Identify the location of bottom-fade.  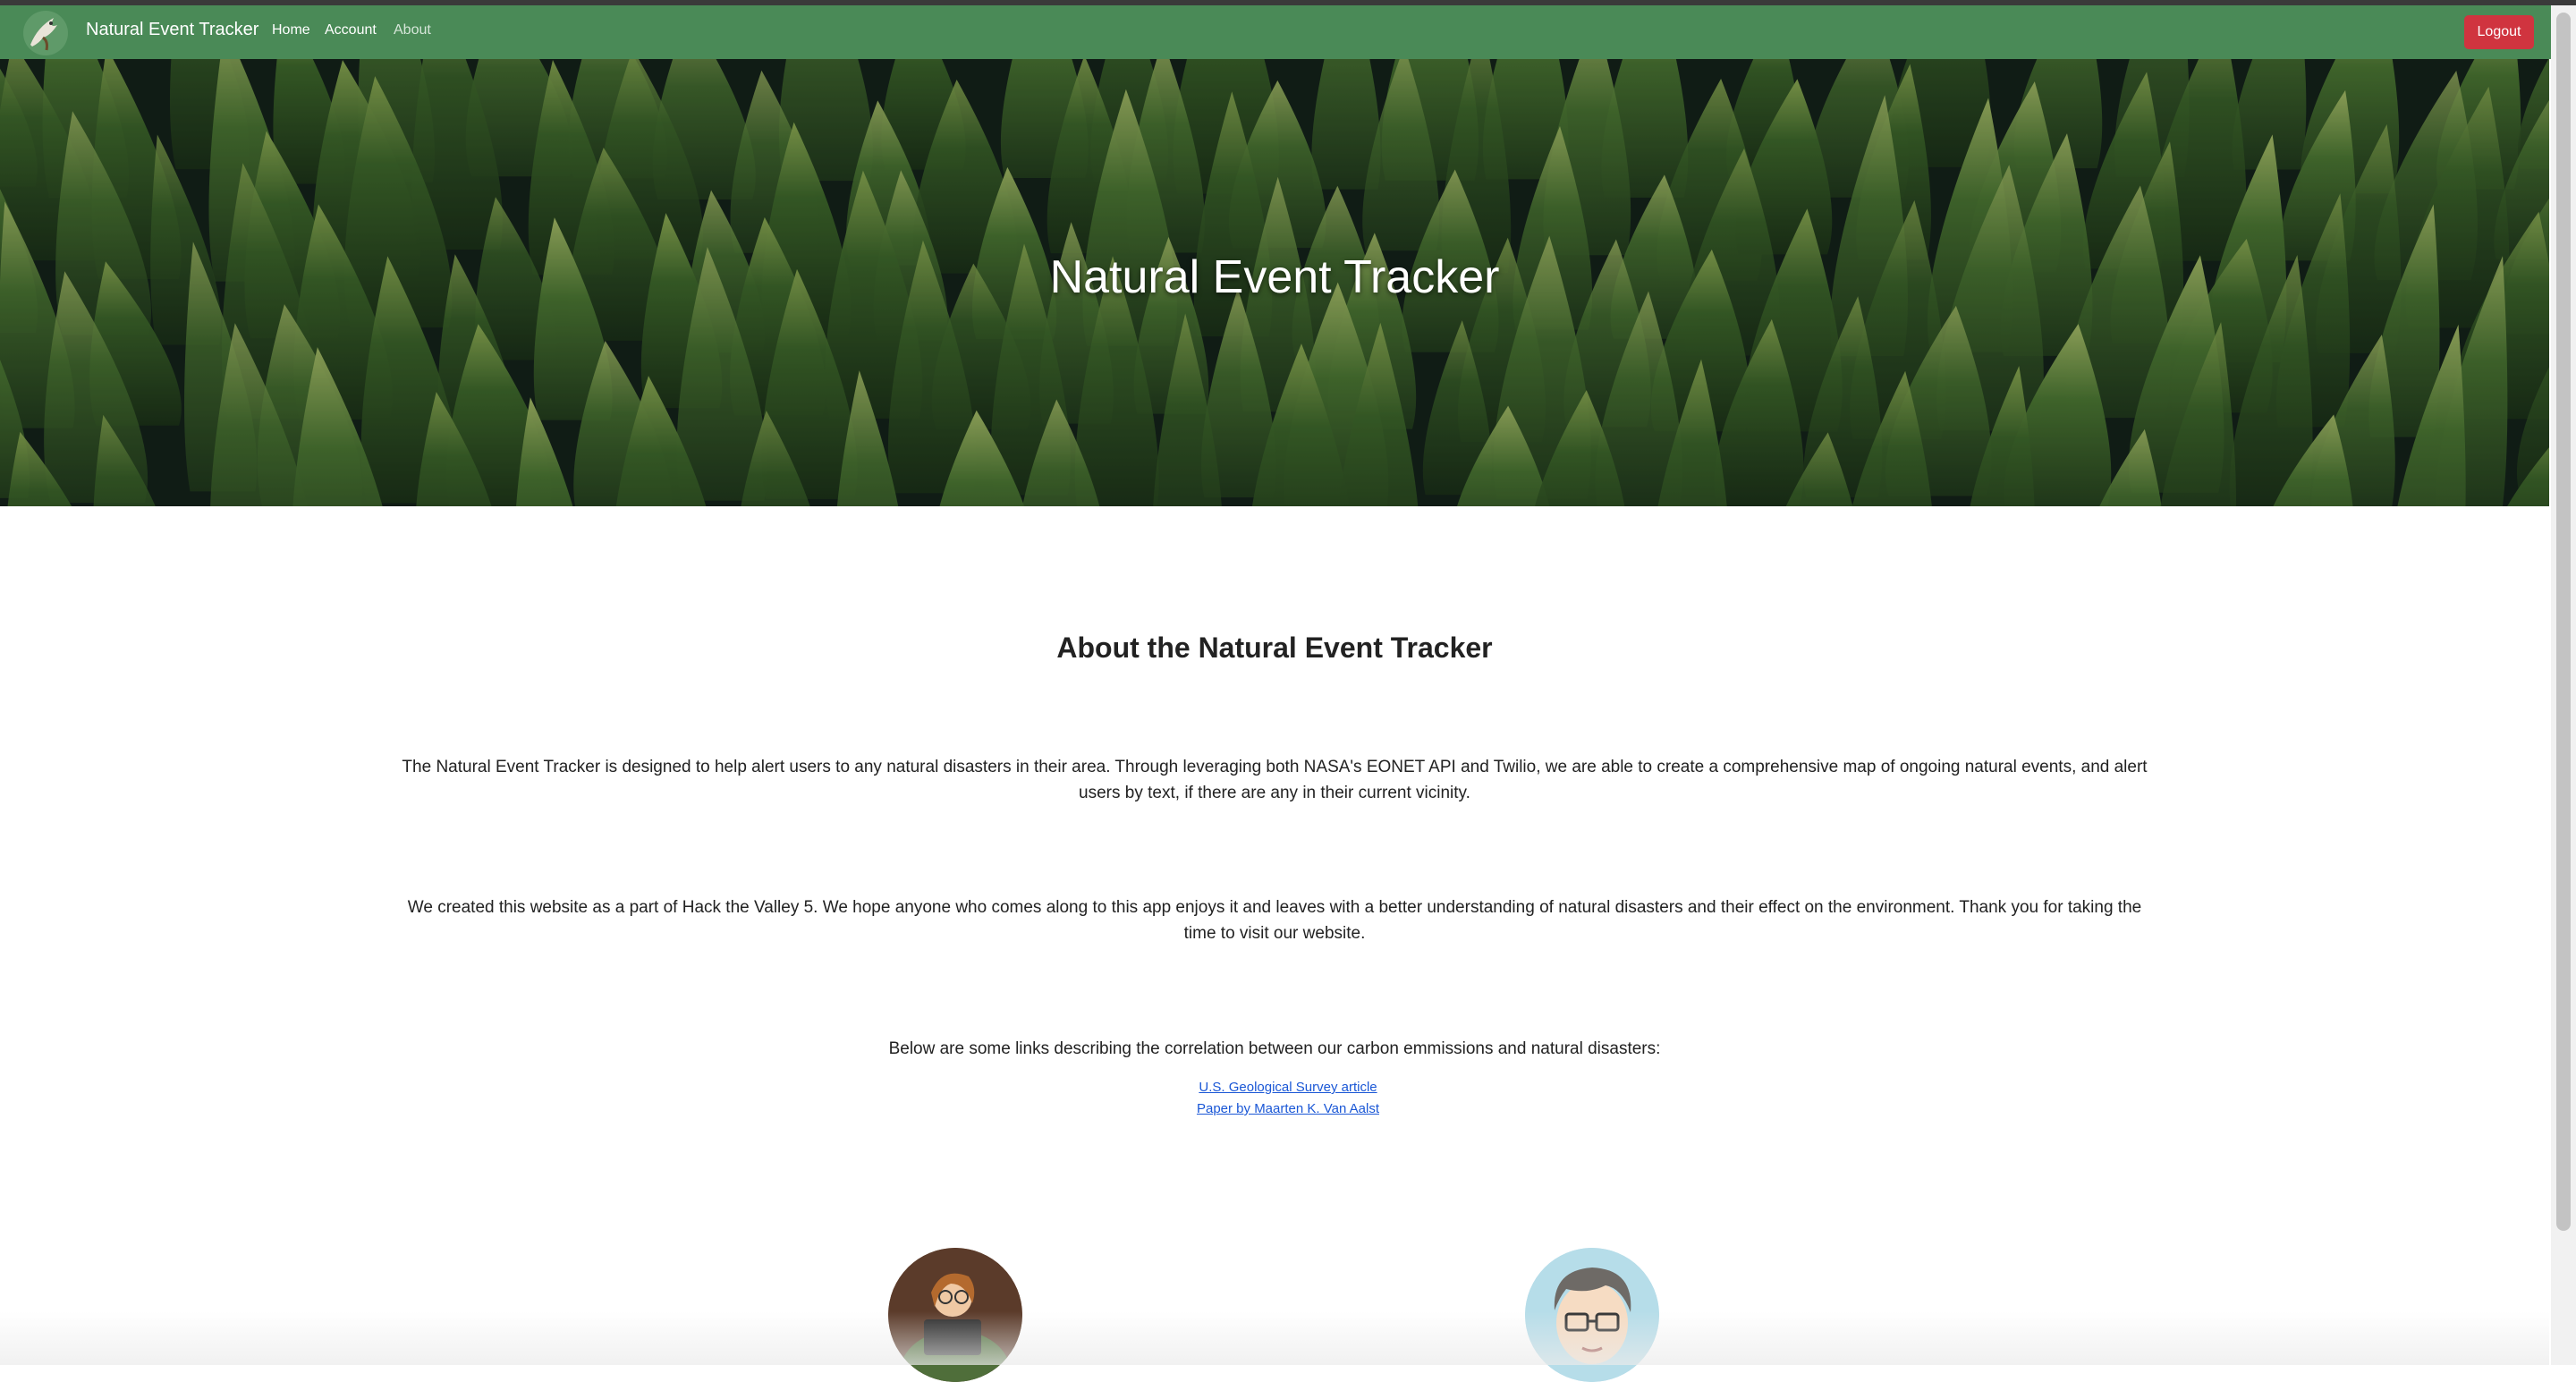
(1274, 1338).